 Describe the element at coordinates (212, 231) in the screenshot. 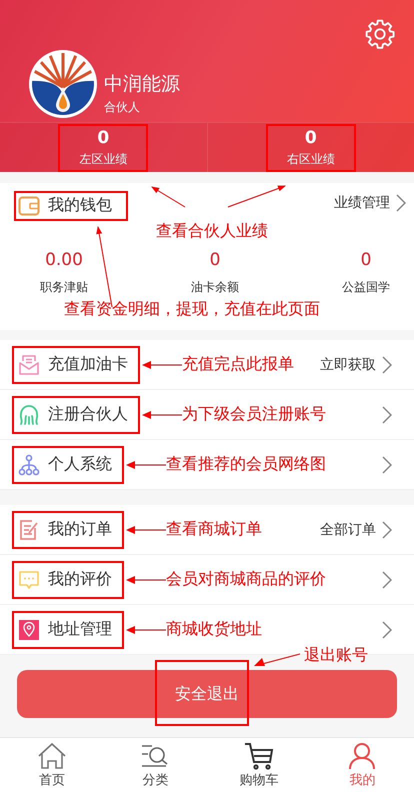

I see `annotation-note: 查看合伙人业绩` at that location.